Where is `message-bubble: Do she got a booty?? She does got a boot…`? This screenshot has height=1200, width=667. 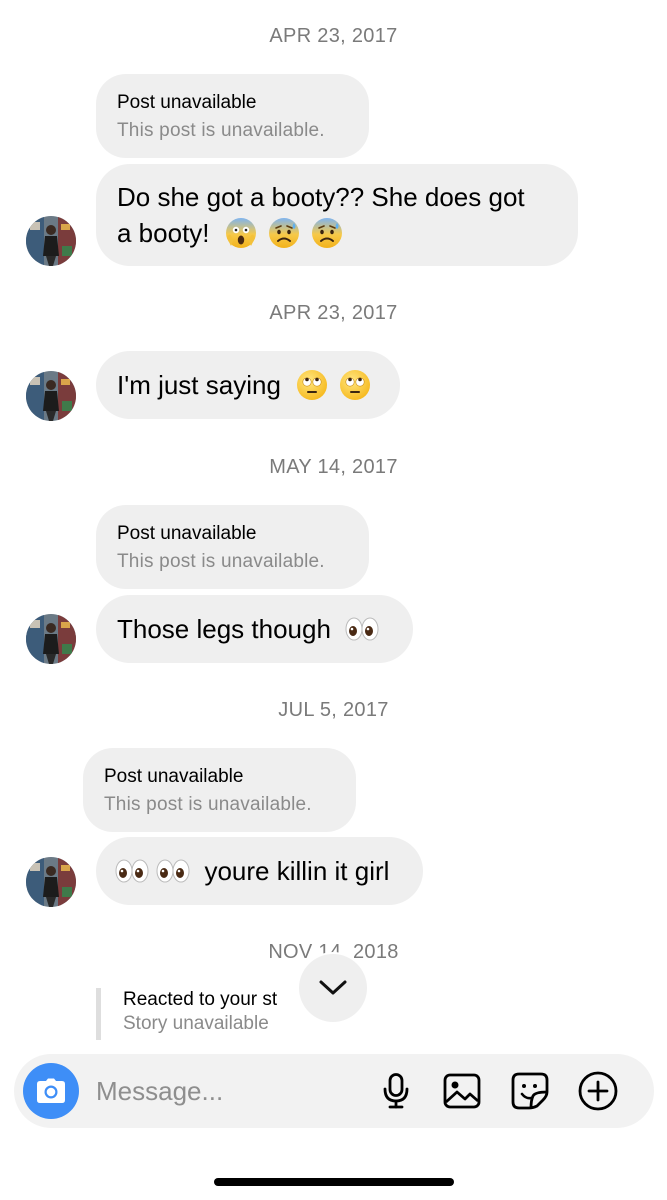
message-bubble: Do she got a booty?? She does got a boot… is located at coordinates (337, 215).